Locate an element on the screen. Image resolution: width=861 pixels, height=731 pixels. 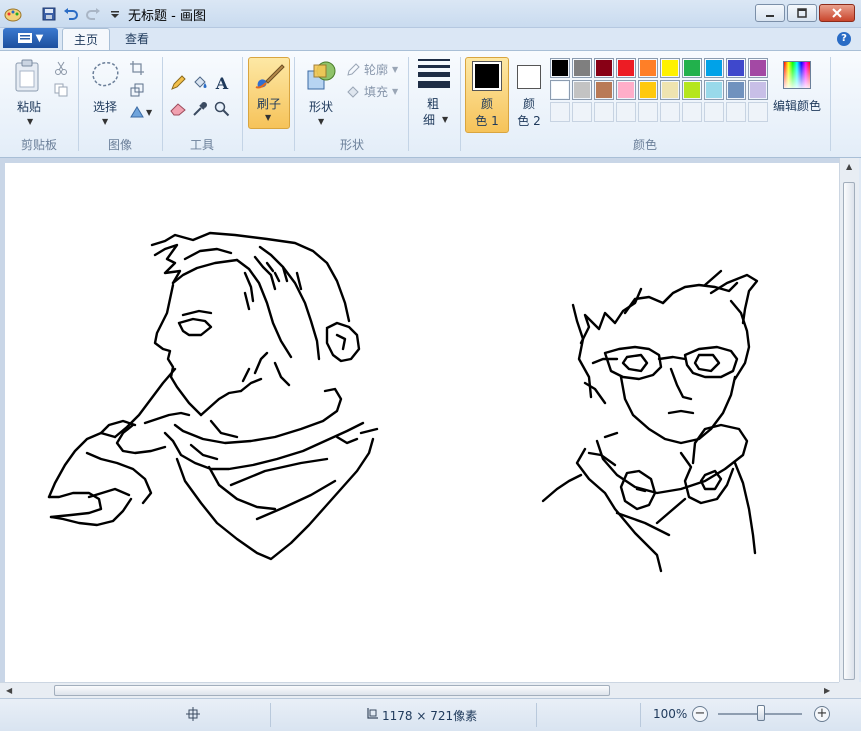
outline-label: 轮廓 is located at coordinates (376, 69).